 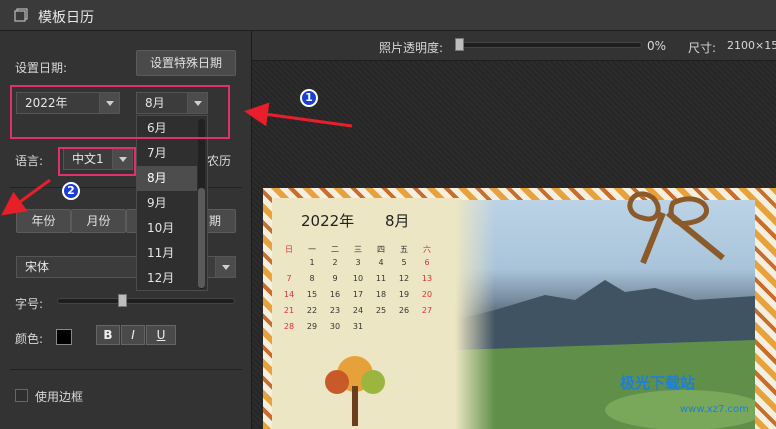 I want to click on watermark-brand: 极光下载站, so click(x=658, y=383).